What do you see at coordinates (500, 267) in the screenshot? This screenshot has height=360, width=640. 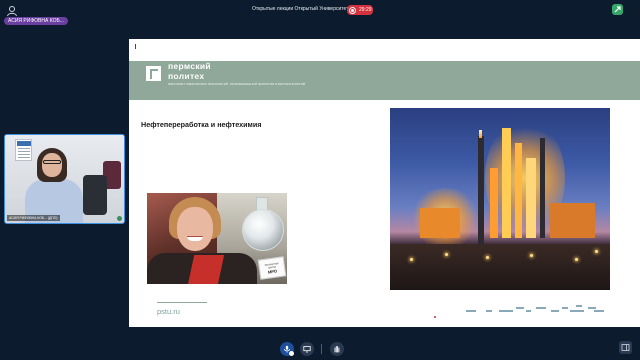 I see `ground` at bounding box center [500, 267].